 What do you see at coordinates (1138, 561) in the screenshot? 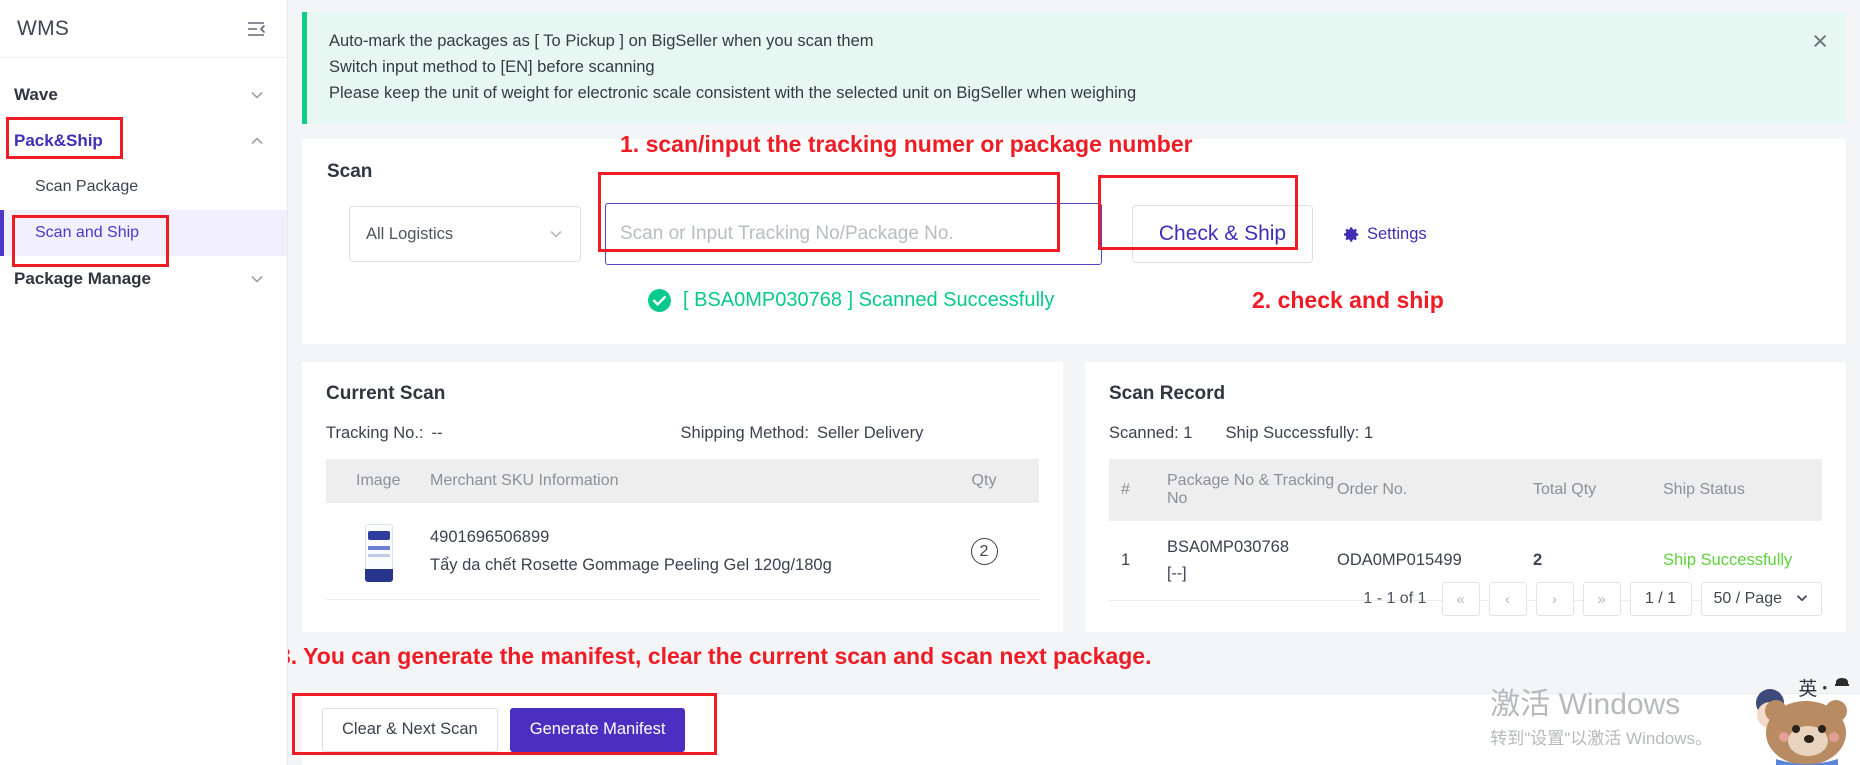
I see `row-index: 1` at bounding box center [1138, 561].